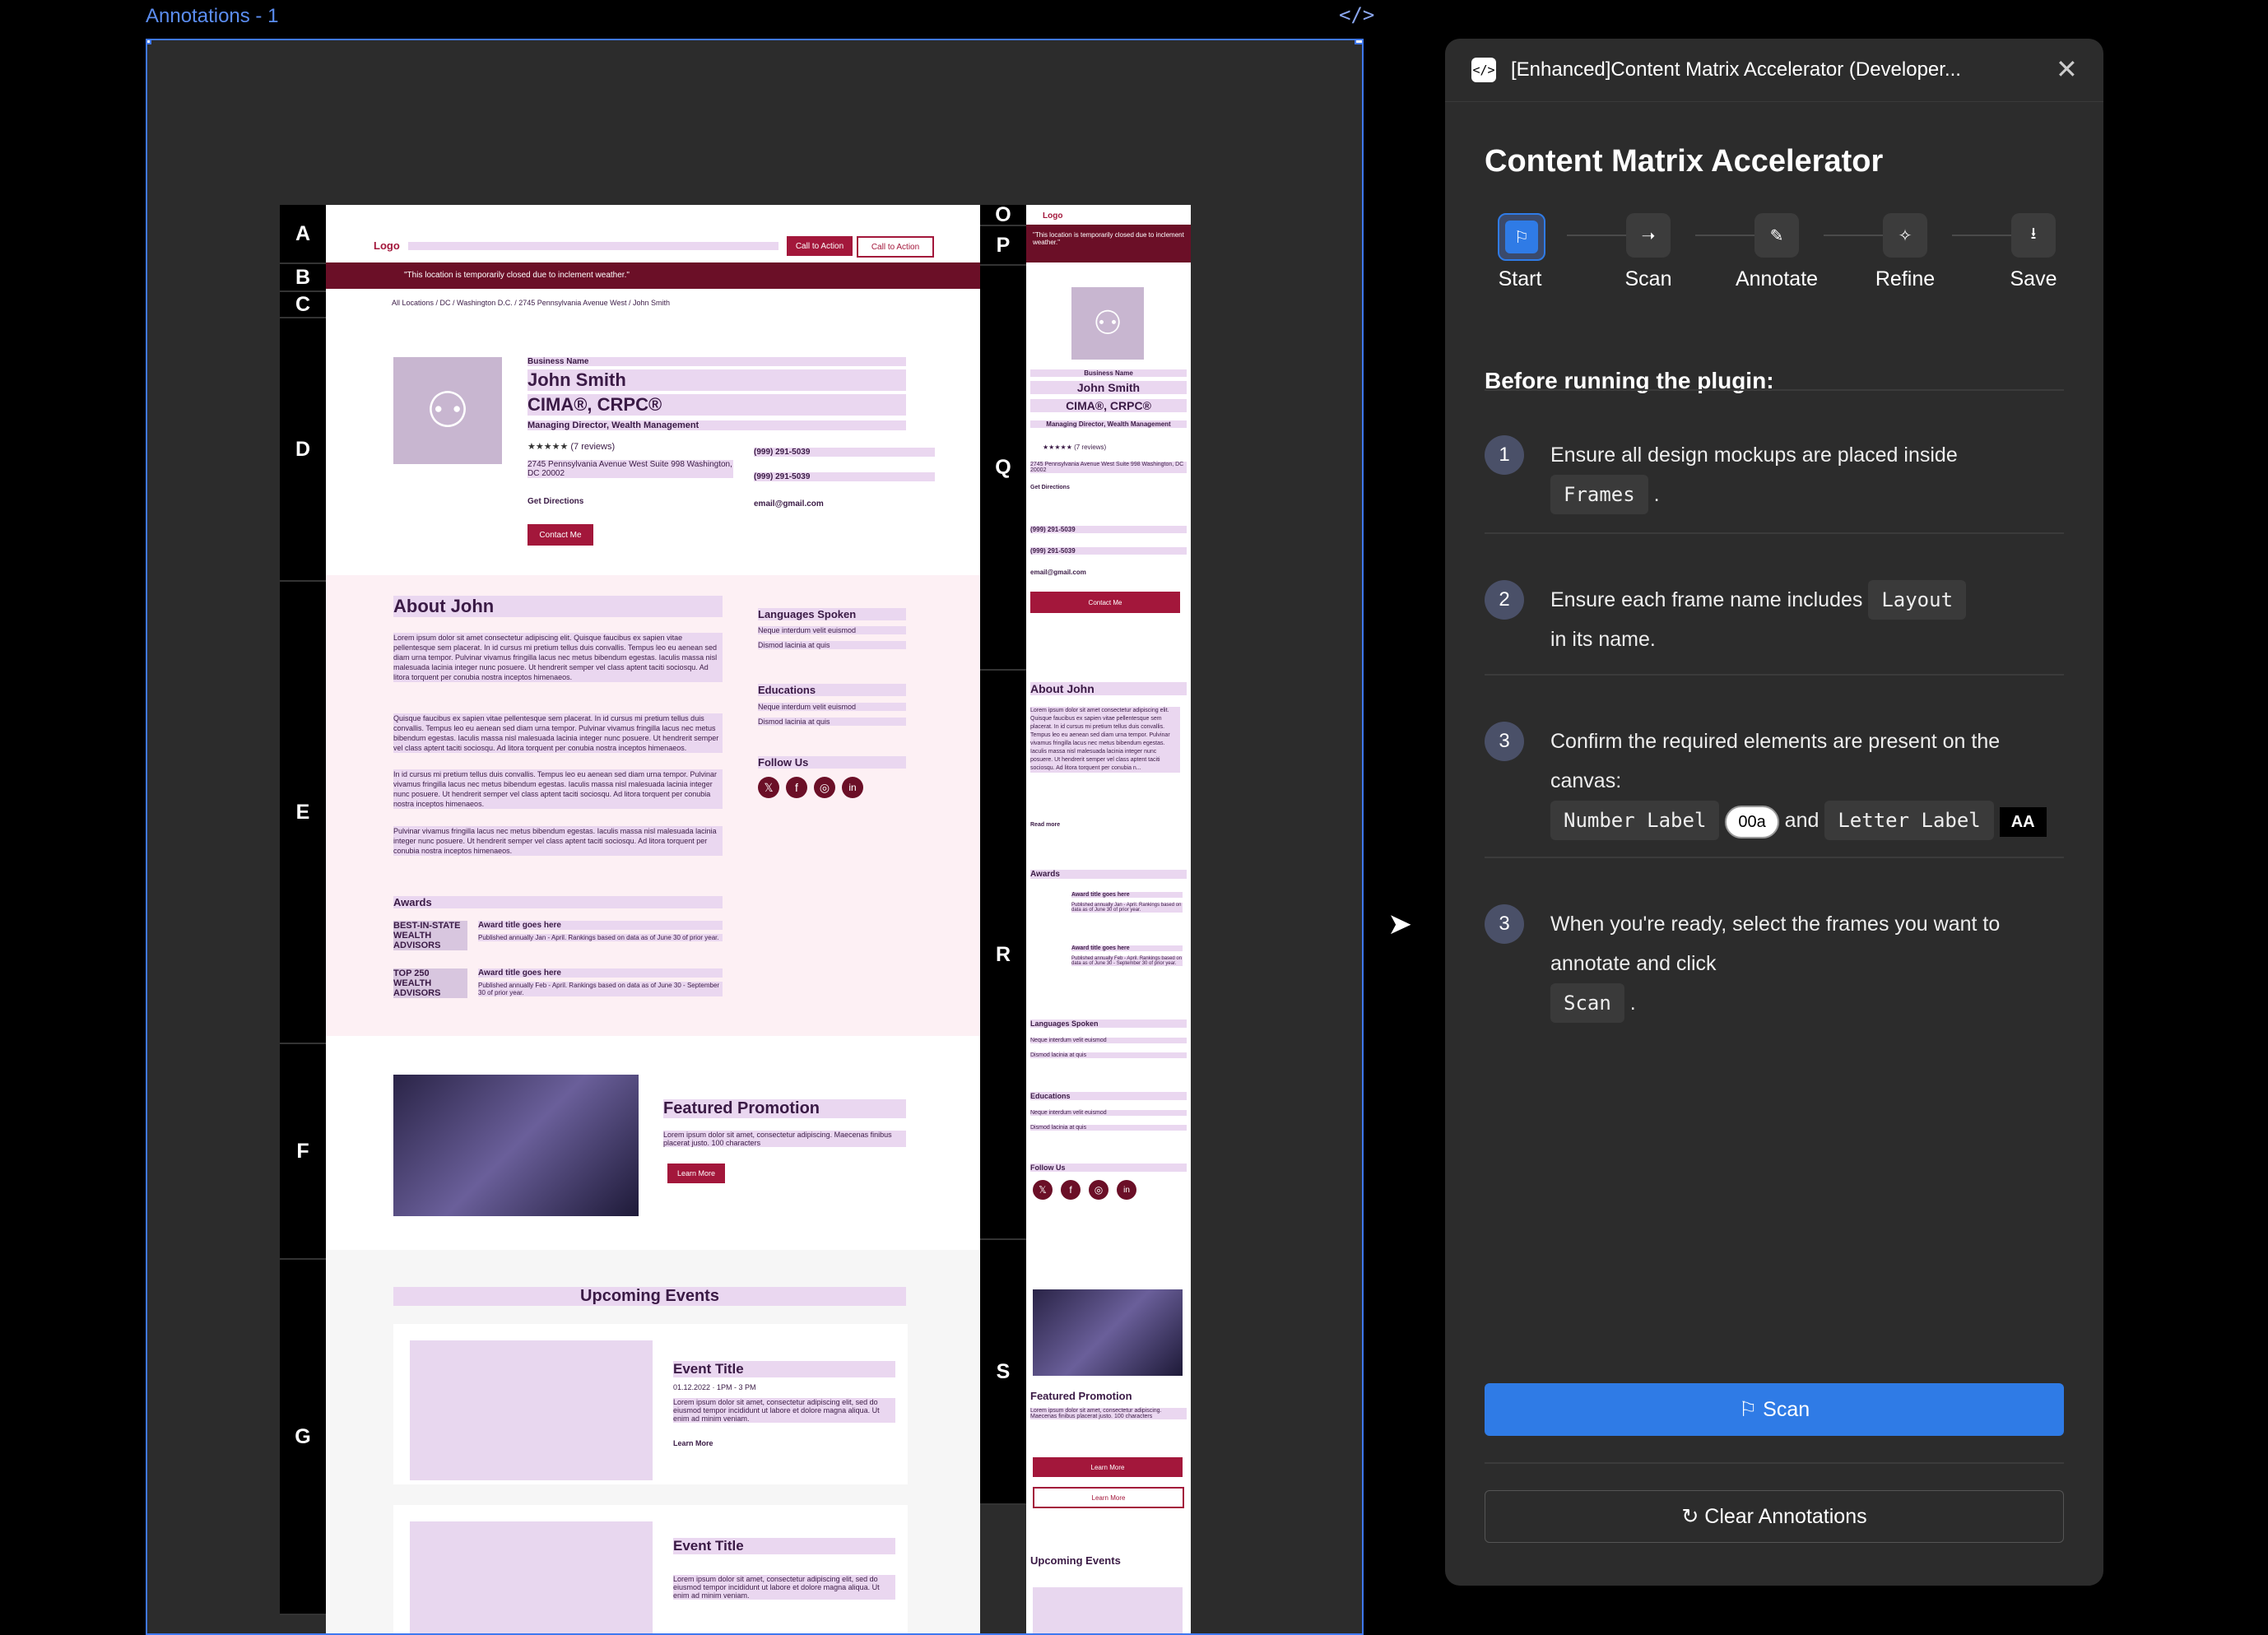 The width and height of the screenshot is (2268, 1635). What do you see at coordinates (1003, 955) in the screenshot?
I see `section-letter: R` at bounding box center [1003, 955].